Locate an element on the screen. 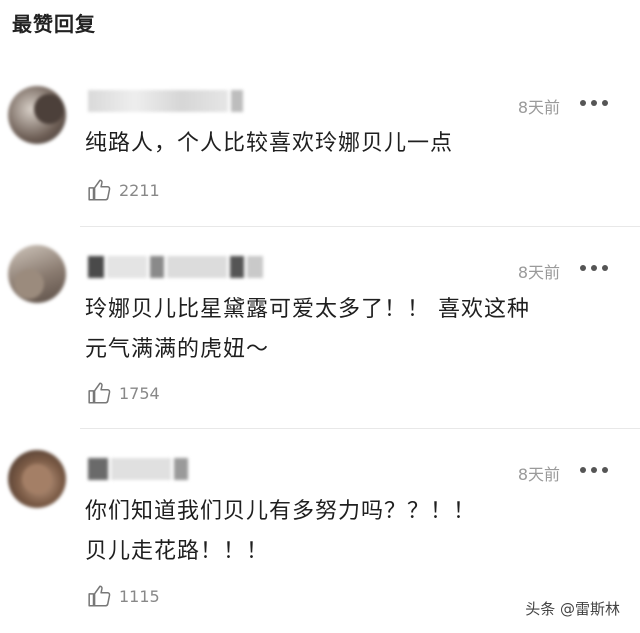 The width and height of the screenshot is (640, 633). comment-text: 你们知道我们贝儿有多努力吗？？！！ 贝儿走花路！！！ is located at coordinates (355, 532).